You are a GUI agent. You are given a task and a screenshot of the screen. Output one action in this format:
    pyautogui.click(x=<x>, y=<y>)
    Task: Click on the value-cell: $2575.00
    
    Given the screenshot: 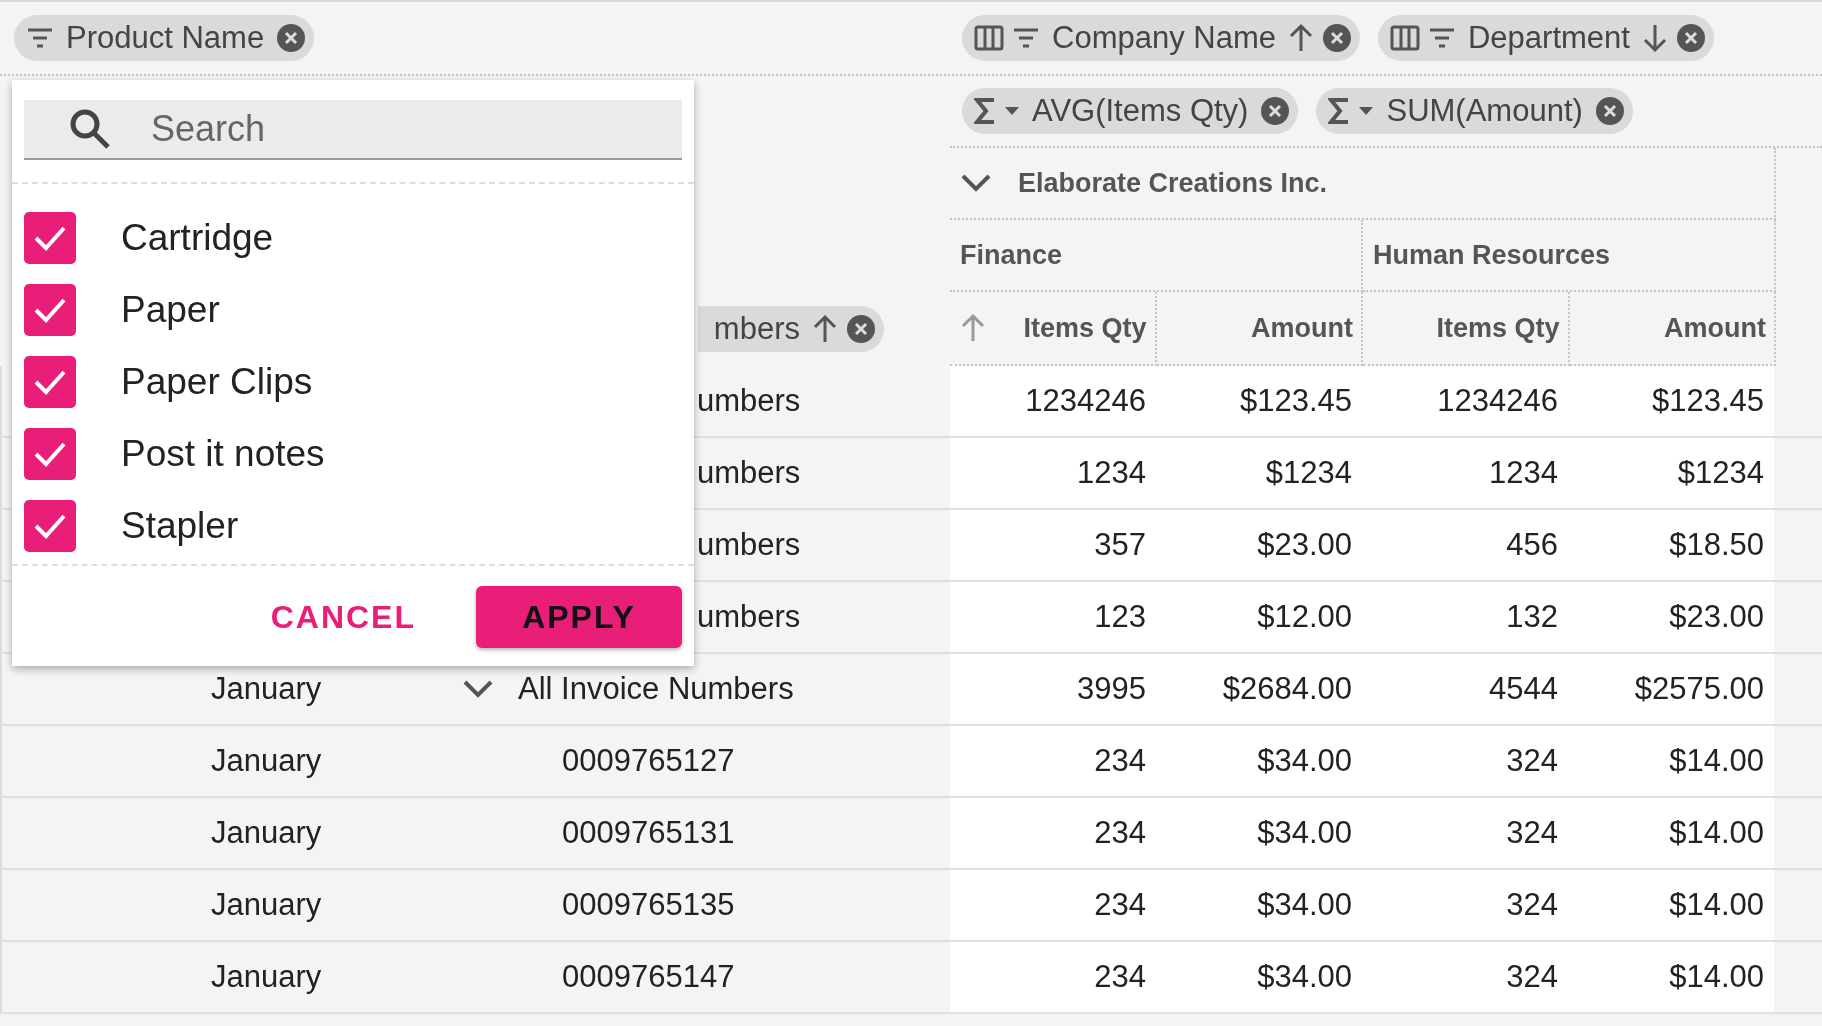 What is the action you would take?
    pyautogui.click(x=1671, y=689)
    